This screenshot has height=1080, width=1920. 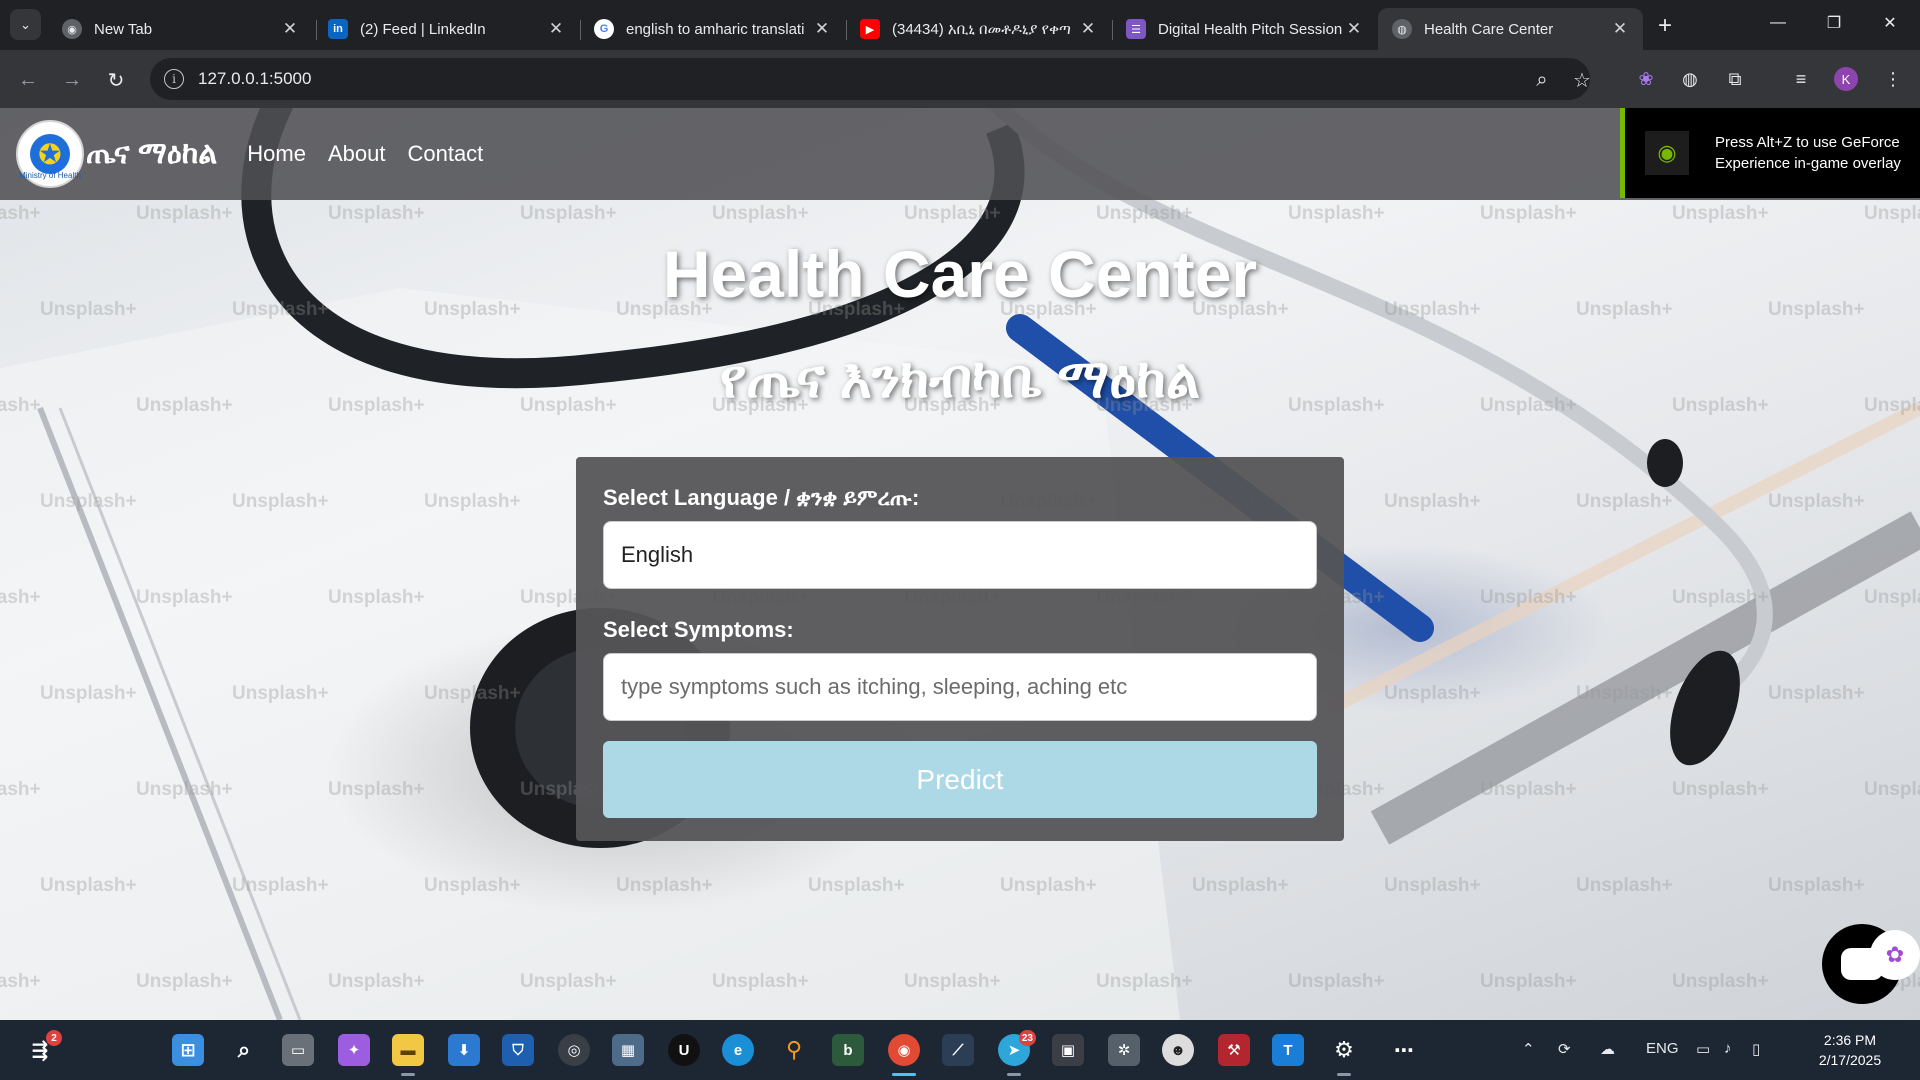 I want to click on github-icon: ☻, so click(x=1178, y=1050).